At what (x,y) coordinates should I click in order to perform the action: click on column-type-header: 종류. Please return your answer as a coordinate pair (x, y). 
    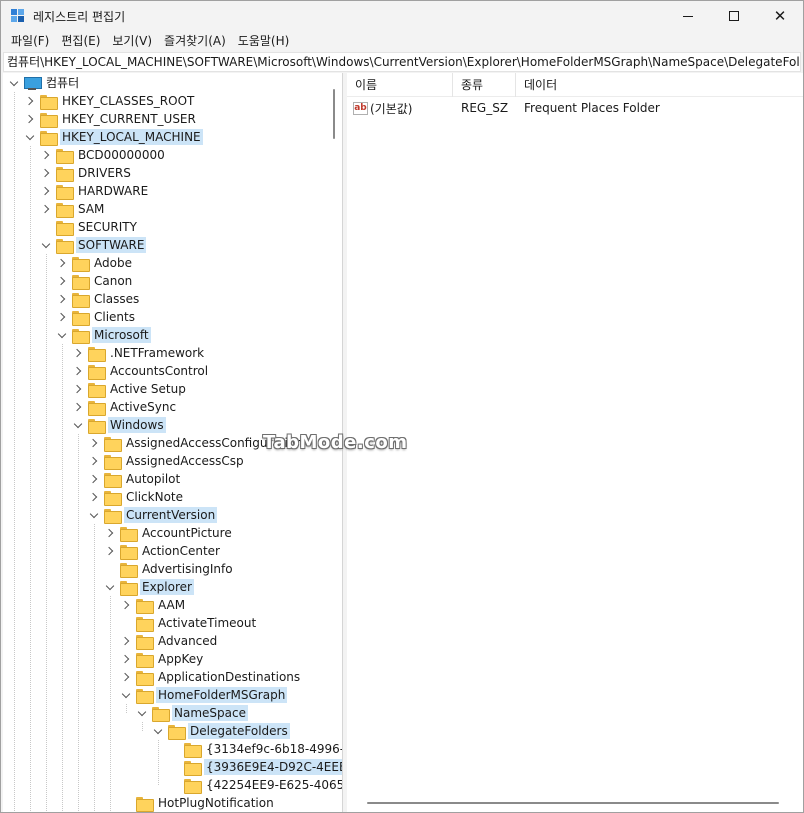
    Looking at the image, I should click on (484, 85).